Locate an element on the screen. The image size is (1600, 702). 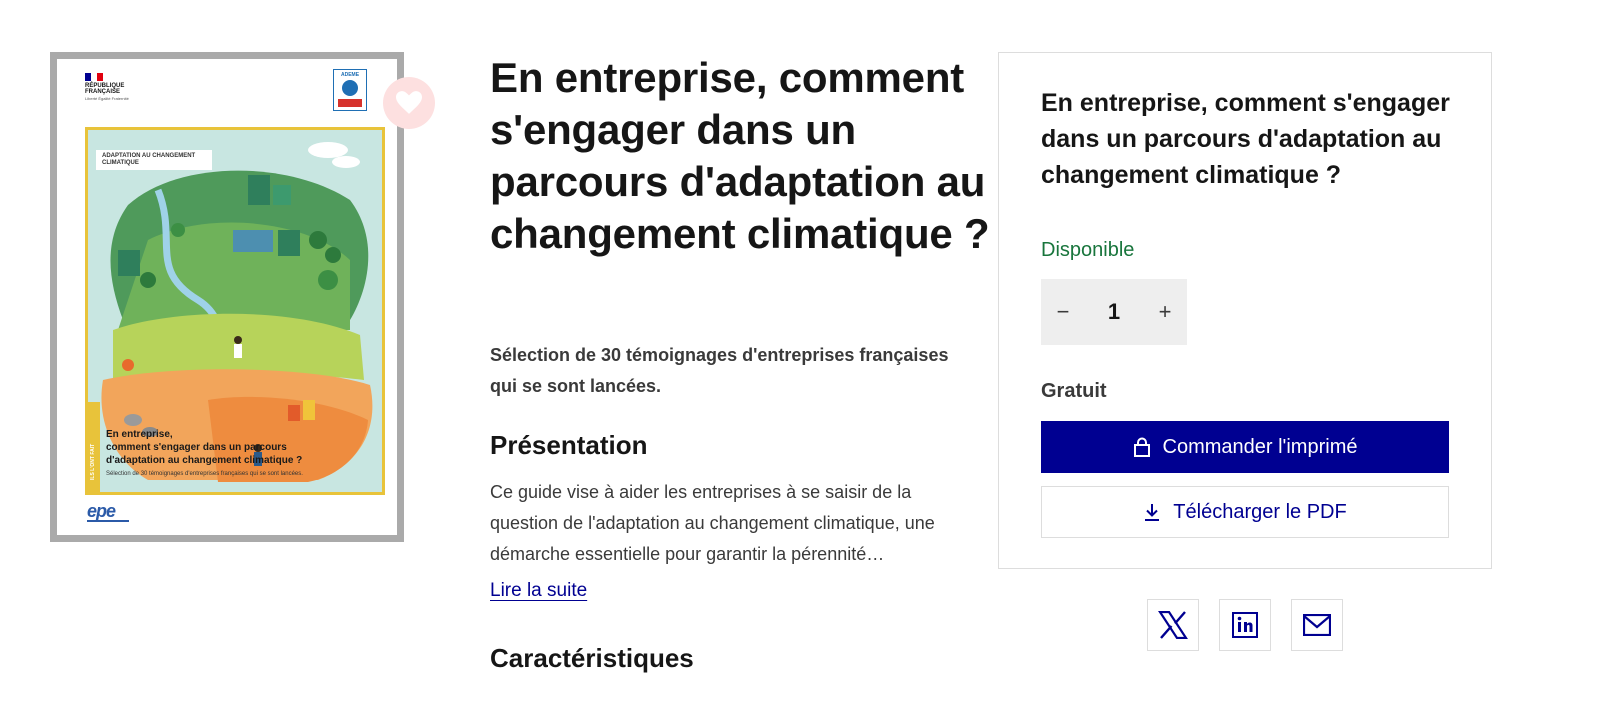
cover-title-line2: comment s'engager dans un parcours is located at coordinates (196, 447).